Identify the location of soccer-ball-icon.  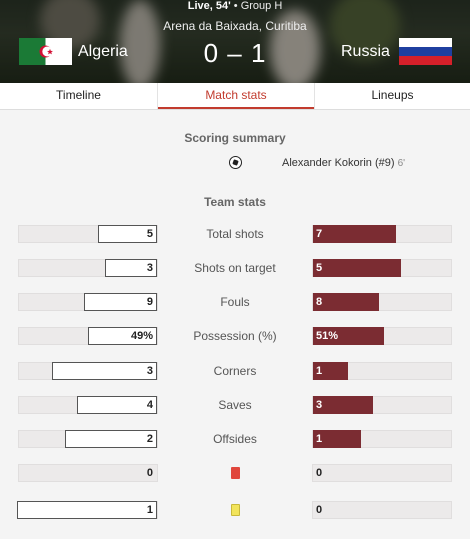
(235, 162).